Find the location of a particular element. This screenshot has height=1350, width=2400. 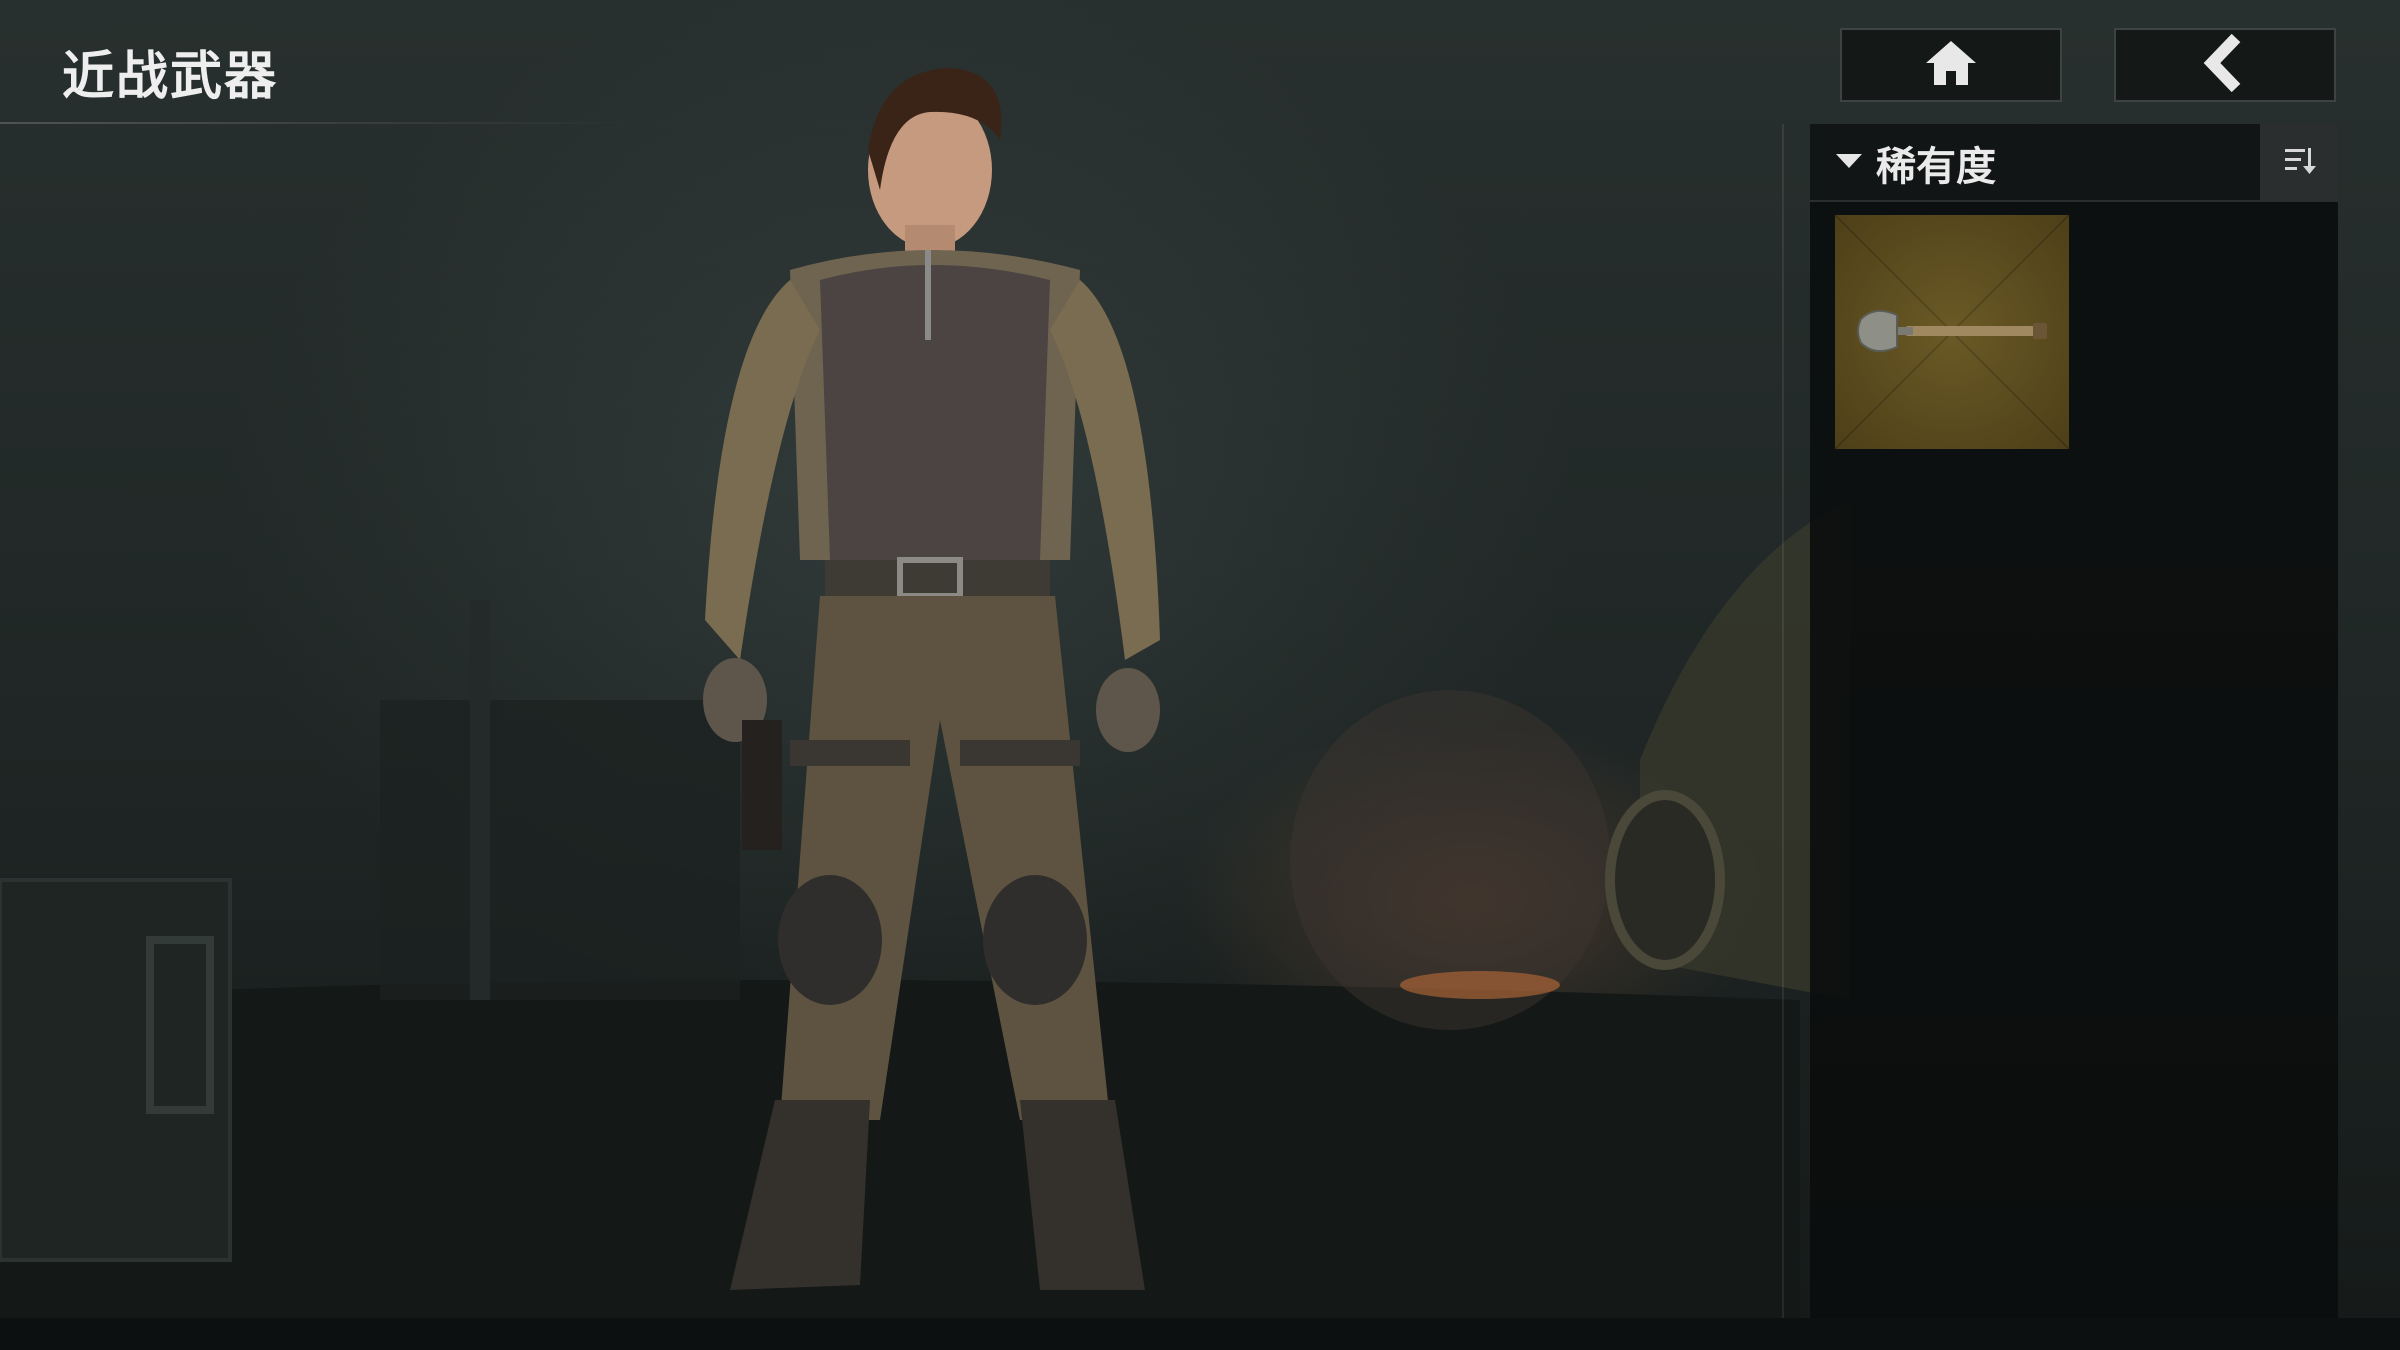

sort-button is located at coordinates (2299, 162).